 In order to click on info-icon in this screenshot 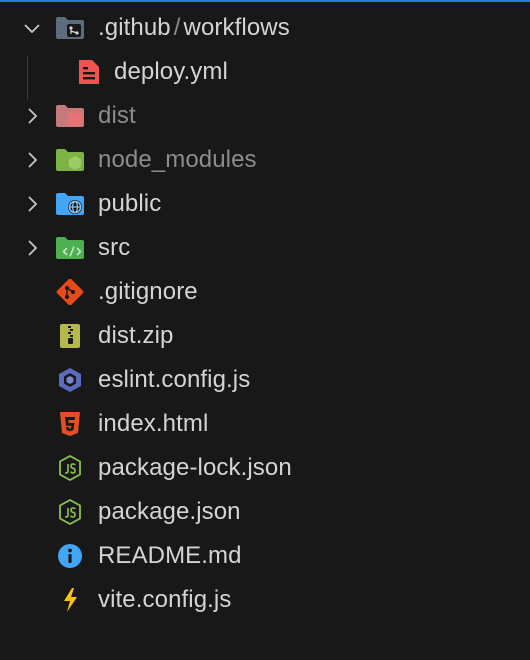, I will do `click(70, 556)`.